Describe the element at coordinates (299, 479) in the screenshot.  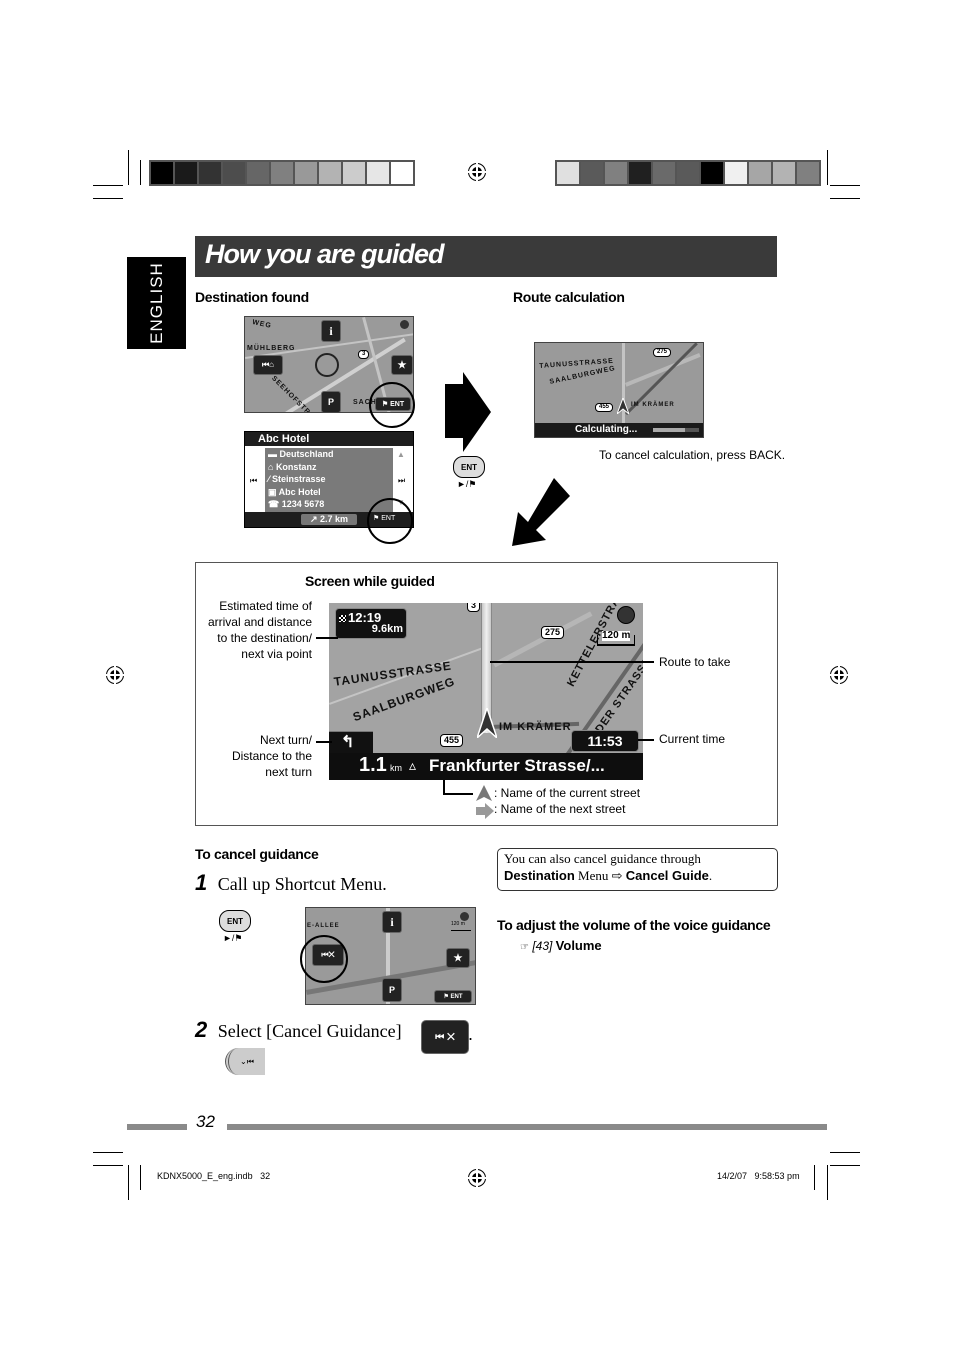
I see `info-row-text: Steinstrasse` at that location.